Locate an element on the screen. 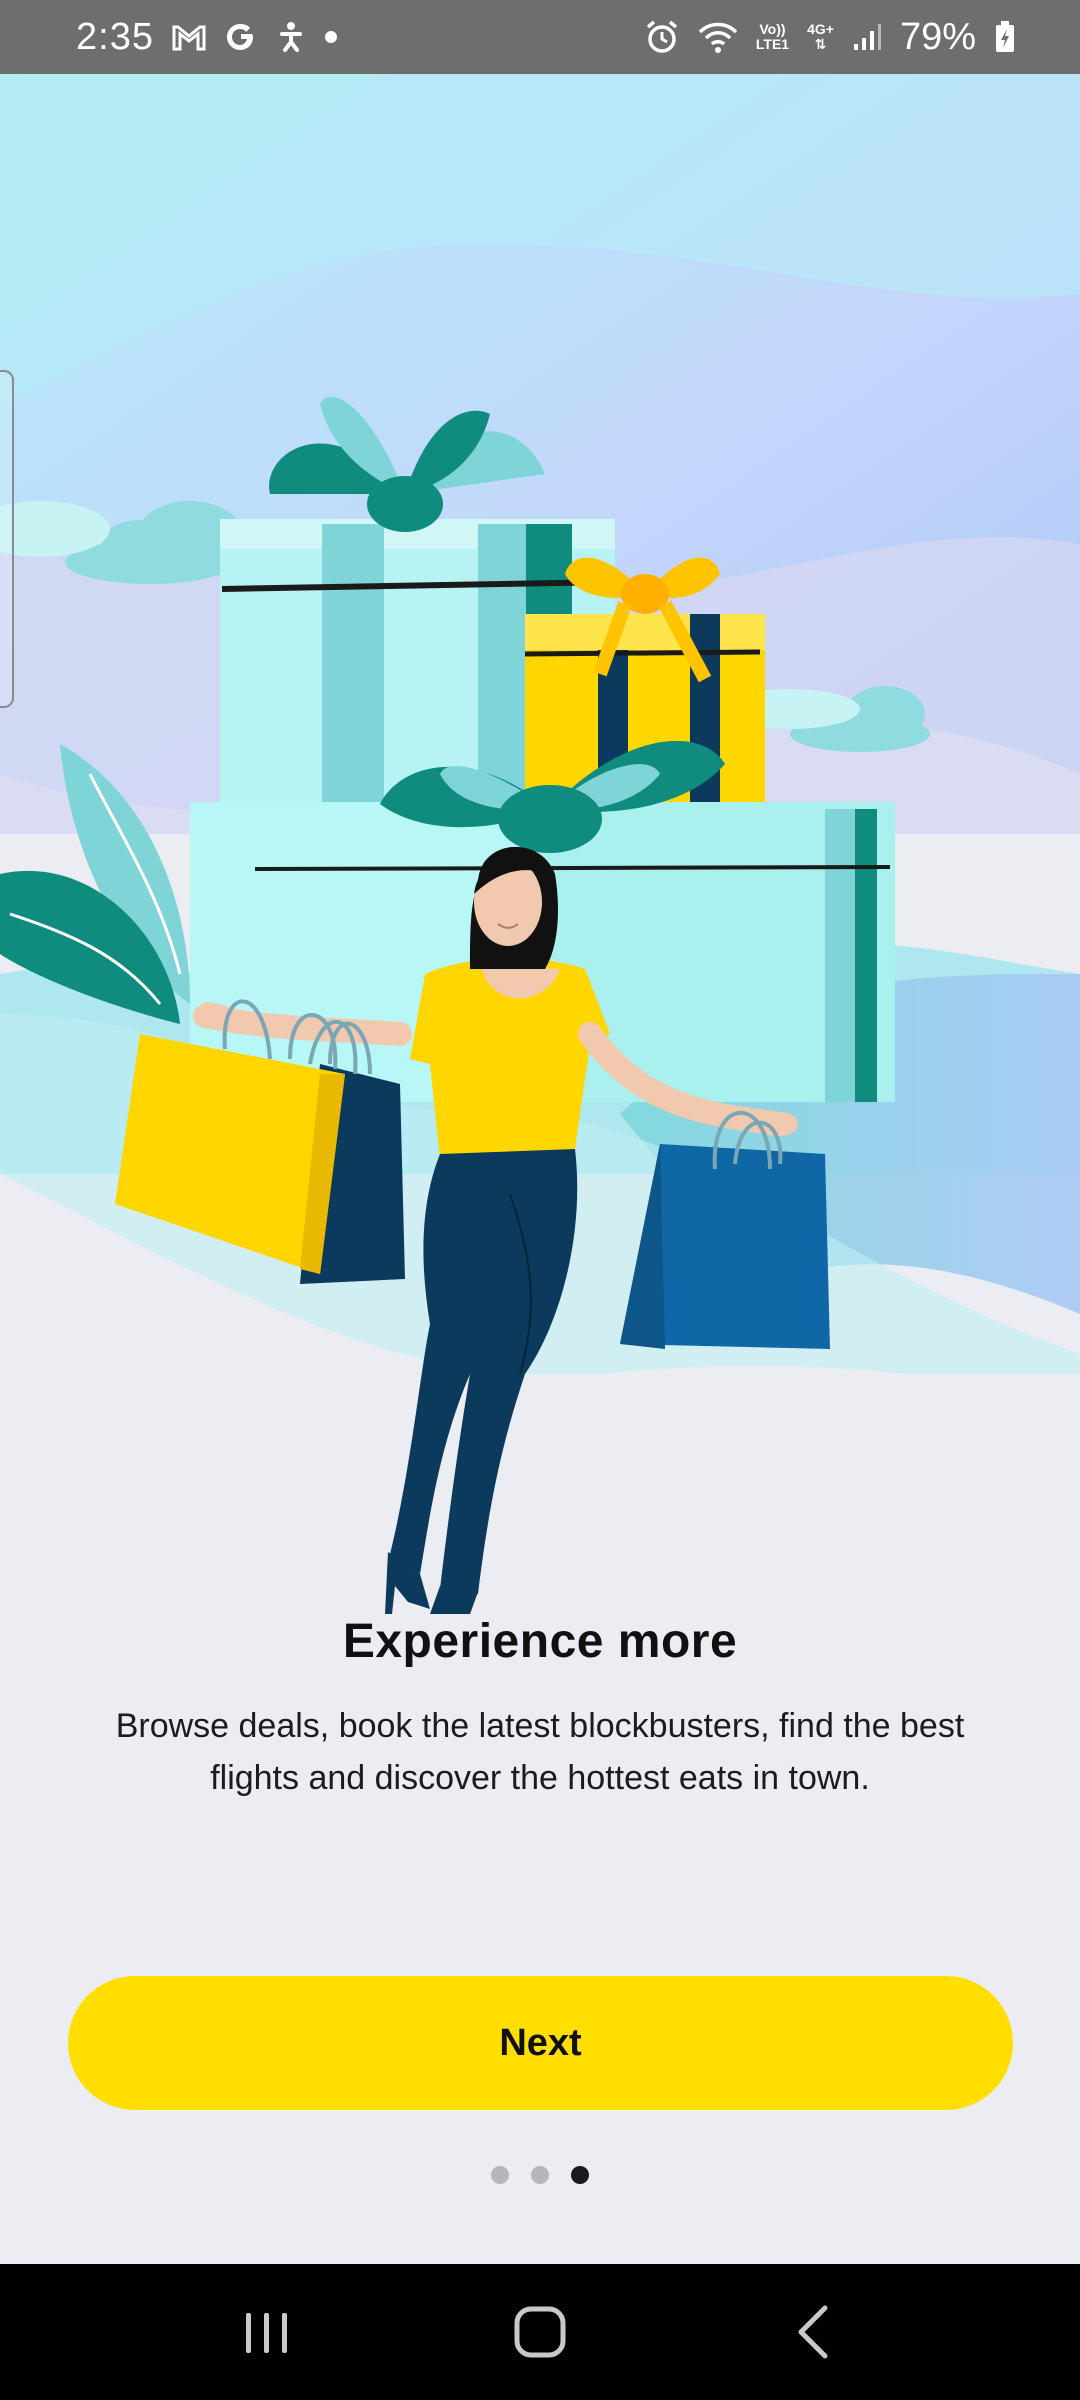  recent-apps-icon is located at coordinates (267, 2332).